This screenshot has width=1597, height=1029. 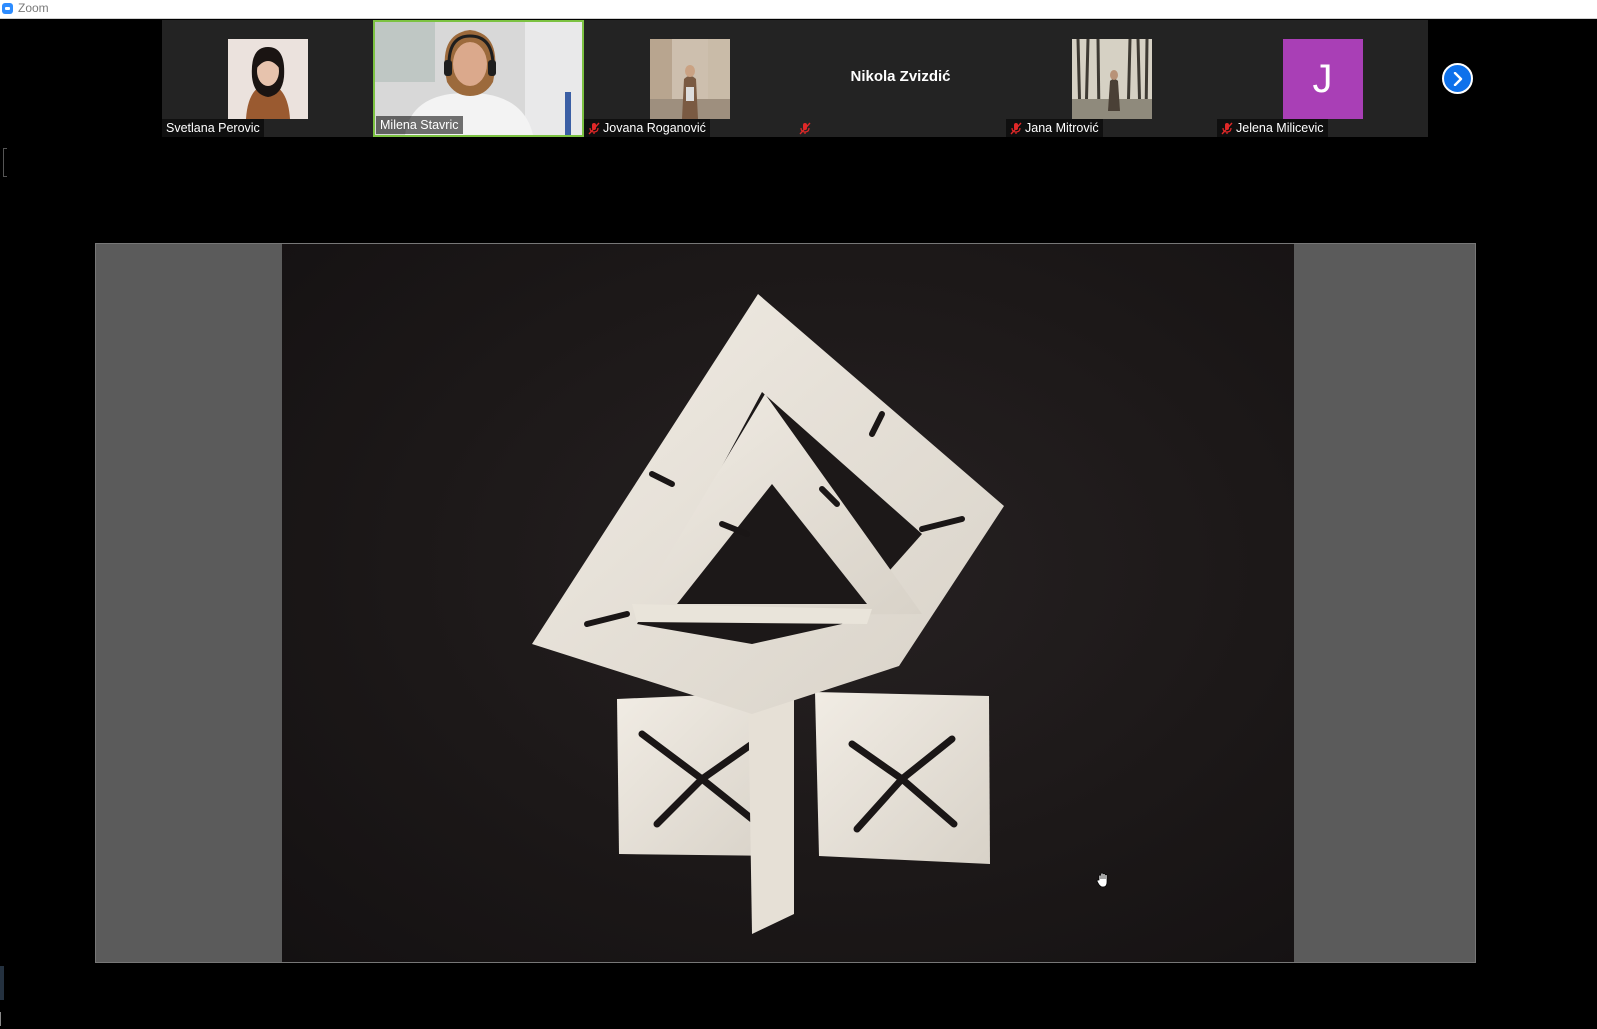 I want to click on participant-name-bar: Jana Mitrović, so click(x=1054, y=128).